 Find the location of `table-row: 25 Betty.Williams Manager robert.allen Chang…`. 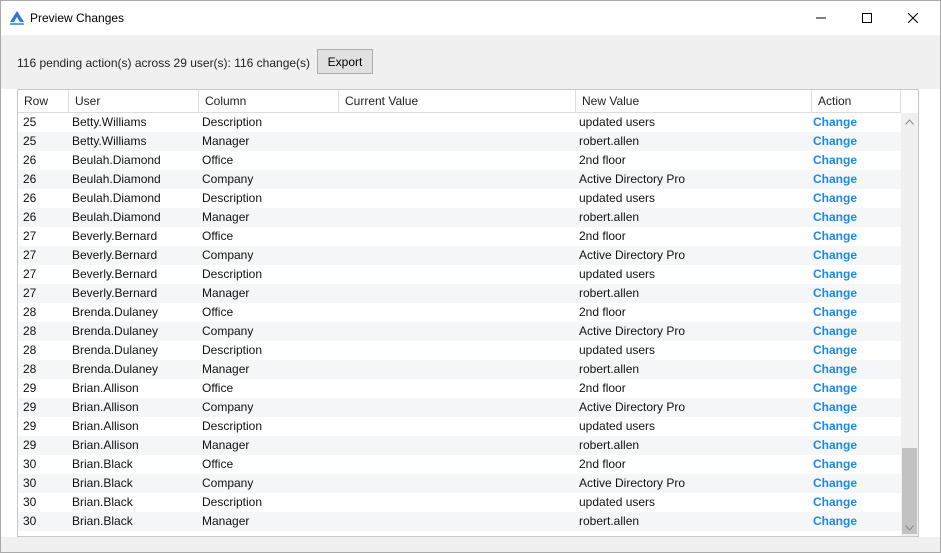

table-row: 25 Betty.Williams Manager robert.allen Chang… is located at coordinates (459, 141).